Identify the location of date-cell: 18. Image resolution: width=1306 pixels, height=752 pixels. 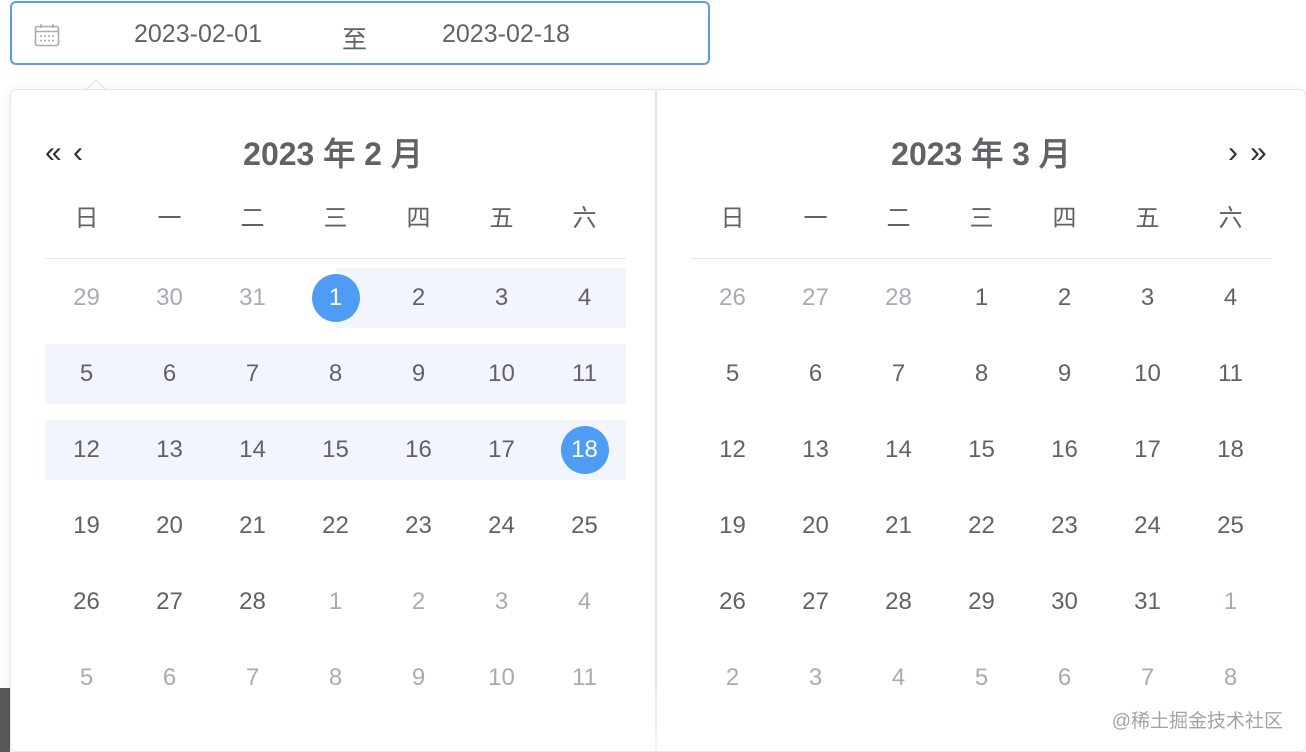
(1230, 450).